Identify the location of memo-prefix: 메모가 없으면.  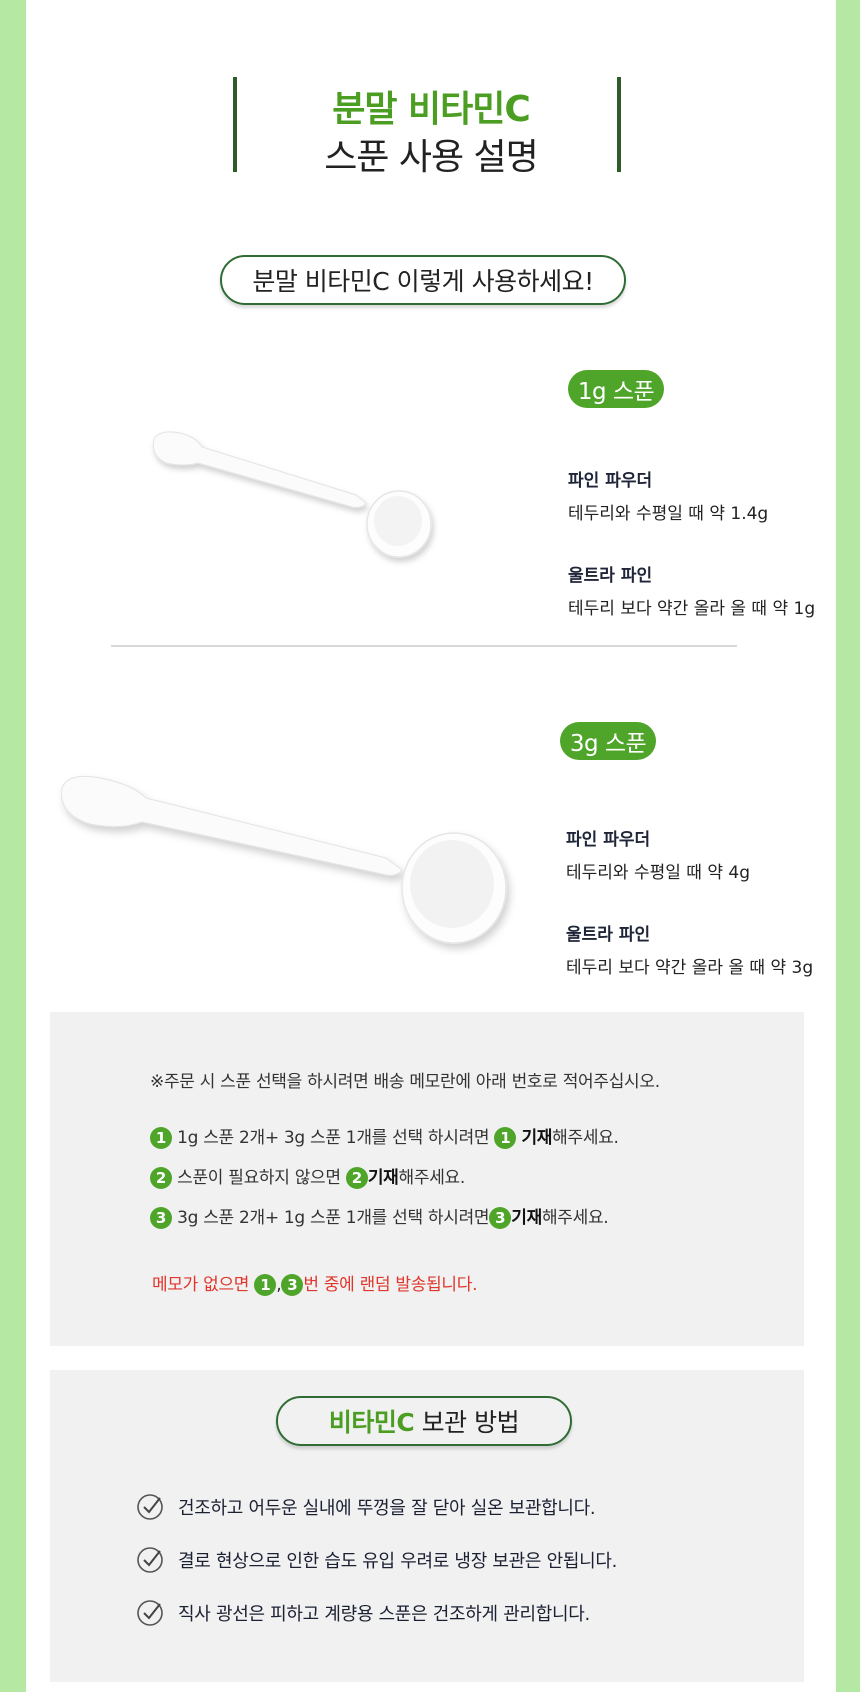
(201, 1285).